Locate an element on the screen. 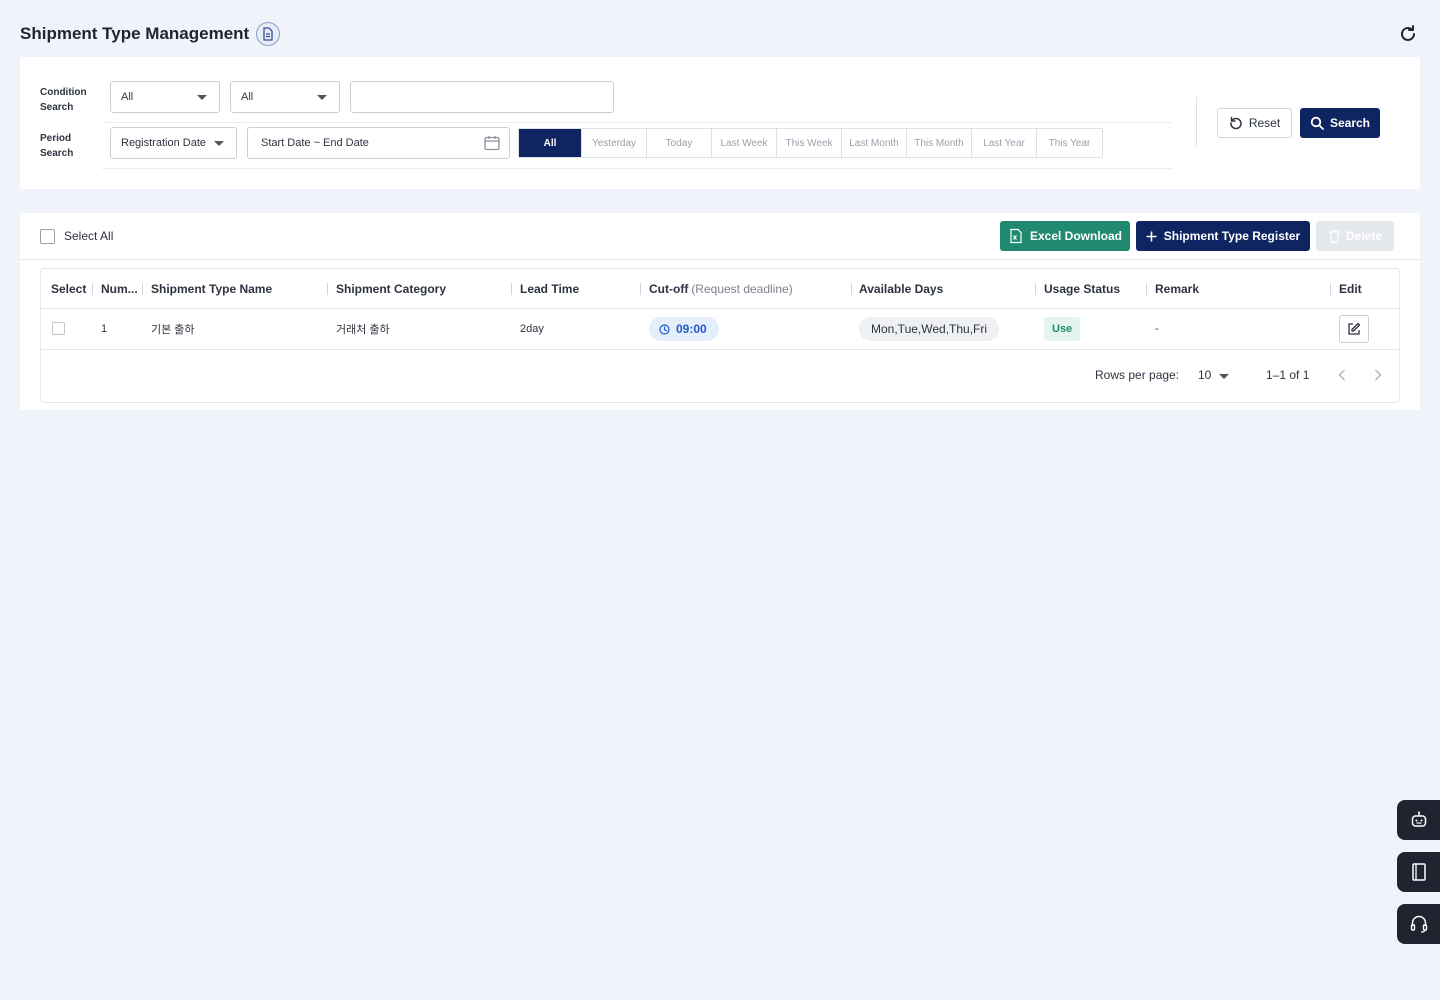 The height and width of the screenshot is (1000, 1440). document-icon is located at coordinates (268, 34).